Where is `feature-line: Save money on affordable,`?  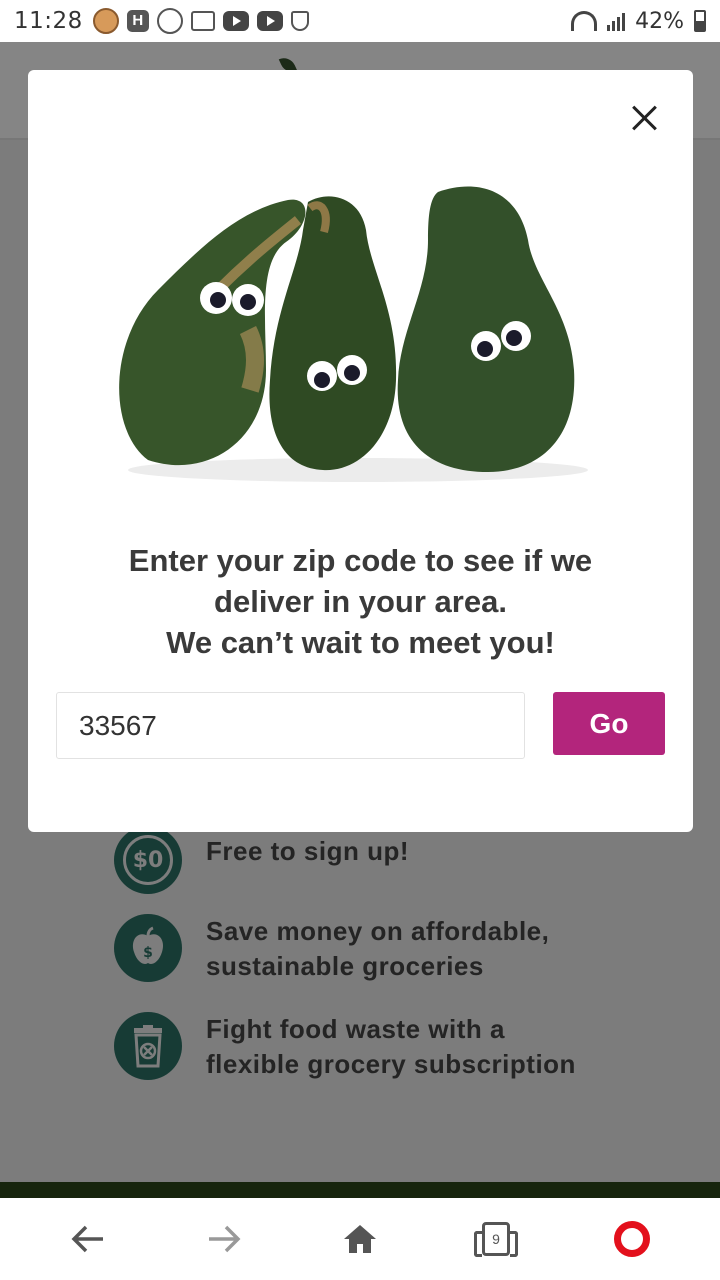 feature-line: Save money on affordable, is located at coordinates (378, 931).